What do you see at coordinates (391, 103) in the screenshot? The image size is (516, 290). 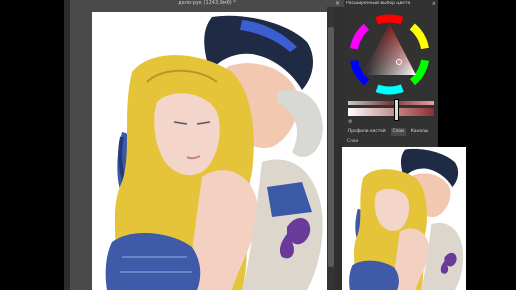 I see `hue-slider` at bounding box center [391, 103].